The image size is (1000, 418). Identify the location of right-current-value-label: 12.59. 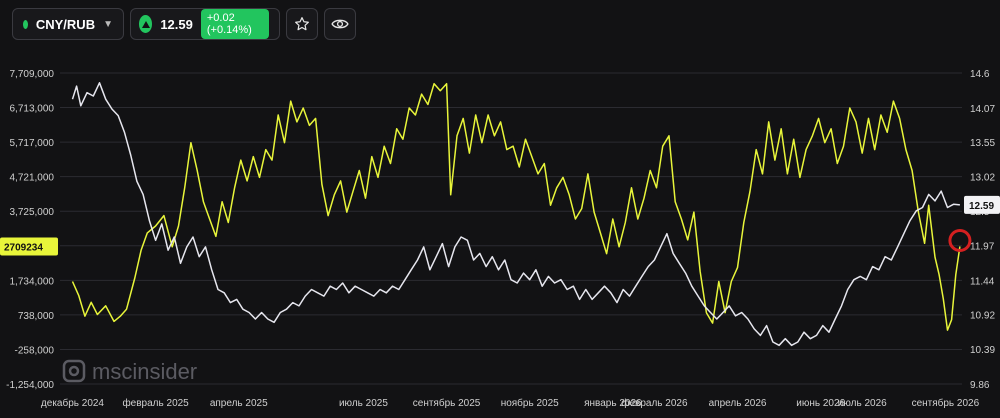
(981, 206).